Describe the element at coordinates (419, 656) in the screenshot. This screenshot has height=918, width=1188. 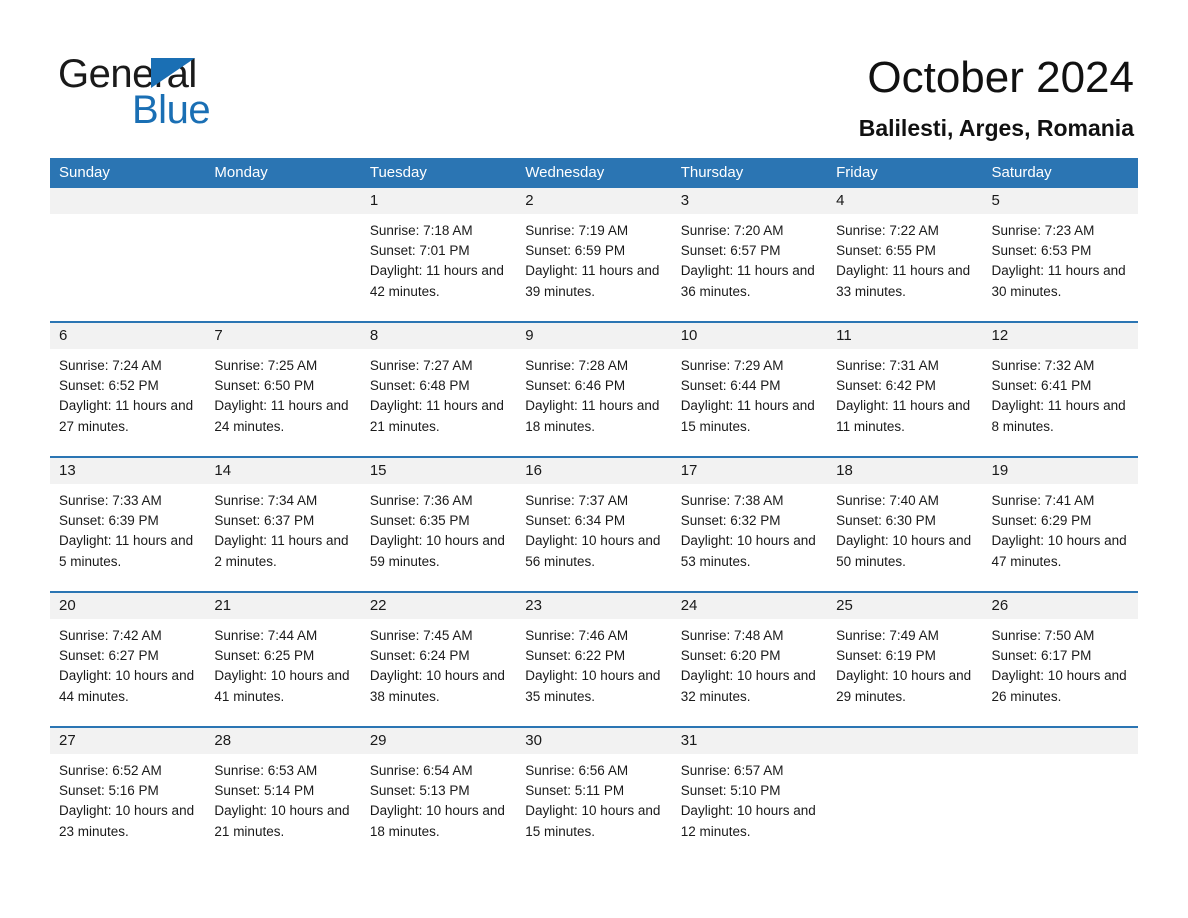
I see `sunset-text: Sunset: 6:24 PM` at that location.